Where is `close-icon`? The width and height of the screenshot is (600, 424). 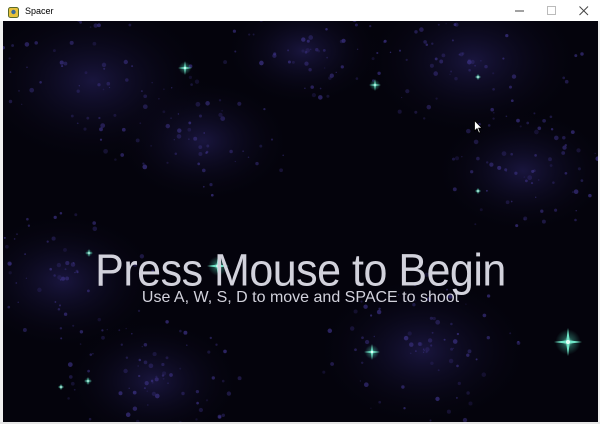 close-icon is located at coordinates (584, 10).